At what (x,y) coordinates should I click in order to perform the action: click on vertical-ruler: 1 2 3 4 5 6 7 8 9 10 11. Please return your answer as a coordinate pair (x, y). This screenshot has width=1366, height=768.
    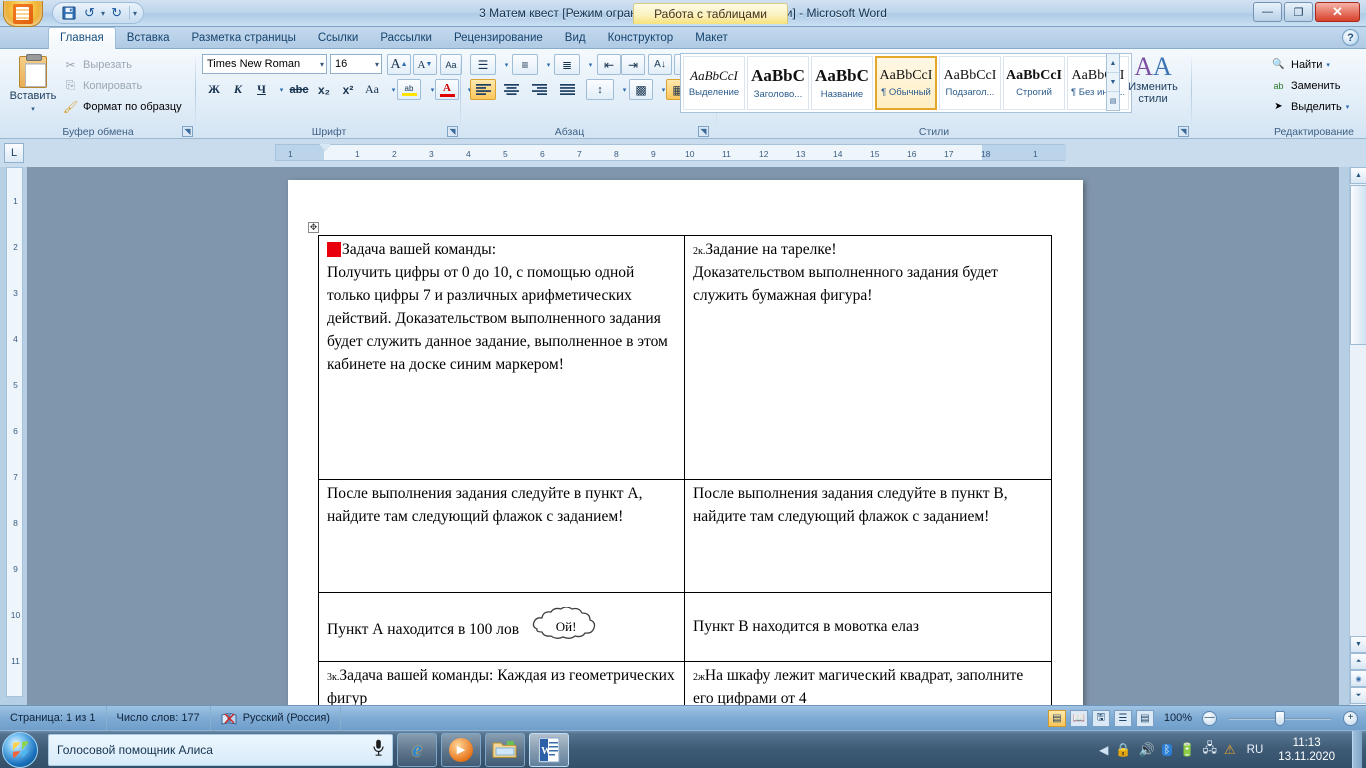
    Looking at the image, I should click on (14, 432).